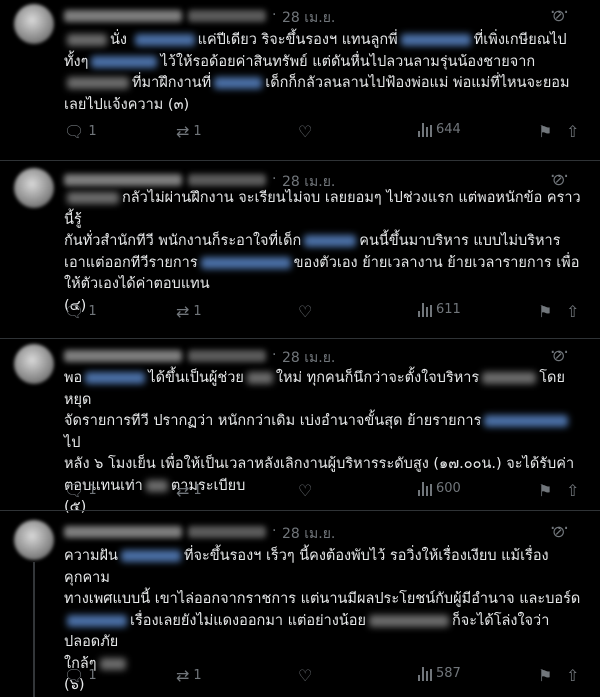 Image resolution: width=600 pixels, height=697 pixels. Describe the element at coordinates (34, 629) in the screenshot. I see `thread-line` at that location.